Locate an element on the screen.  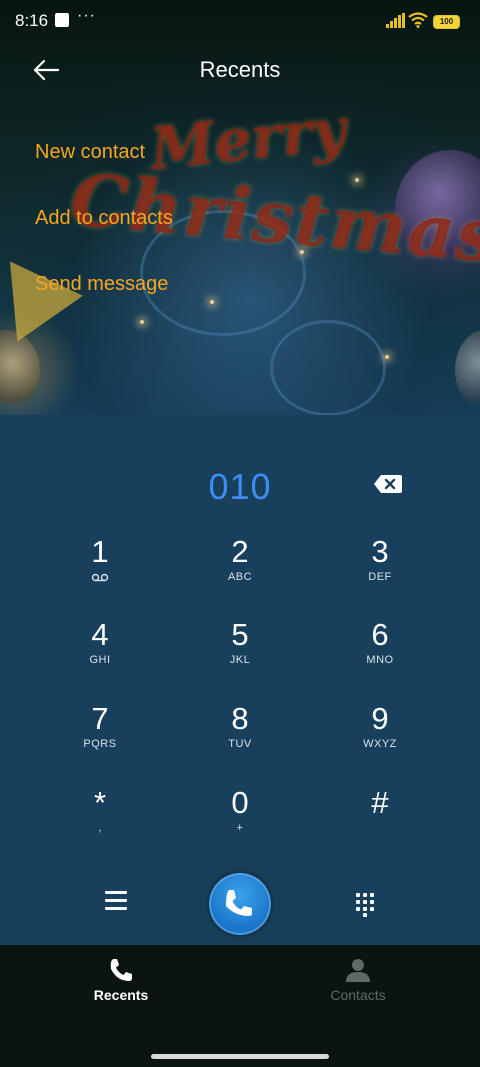
key-letters: , is located at coordinates (100, 828).